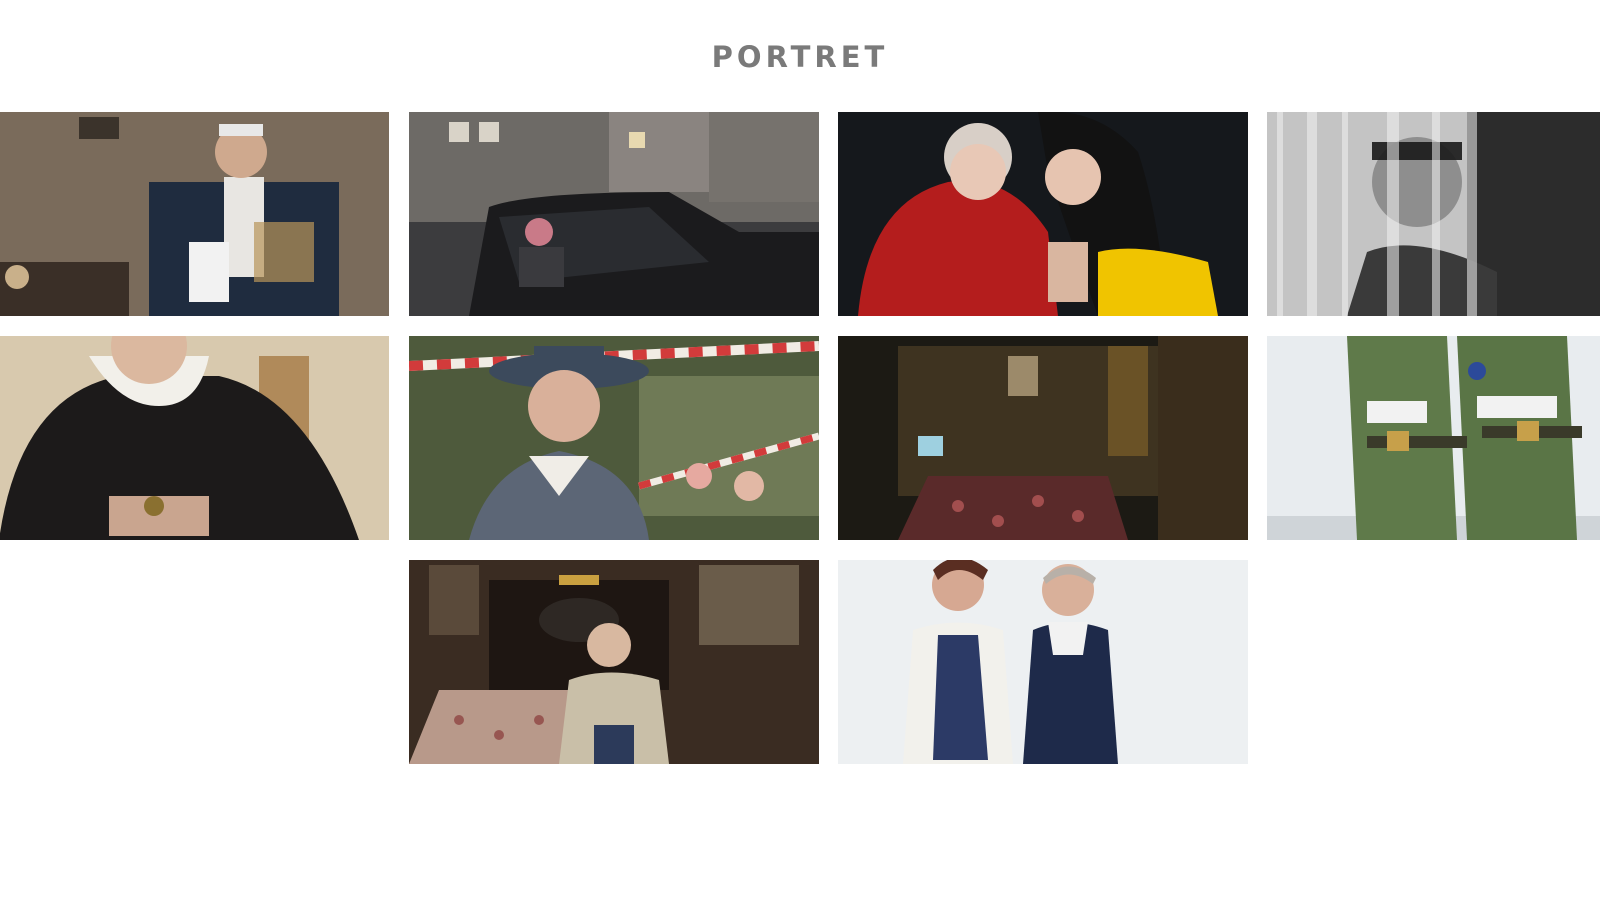 This screenshot has width=1600, height=900. I want to click on photo-tile-two-elderly-women, so click(1043, 662).